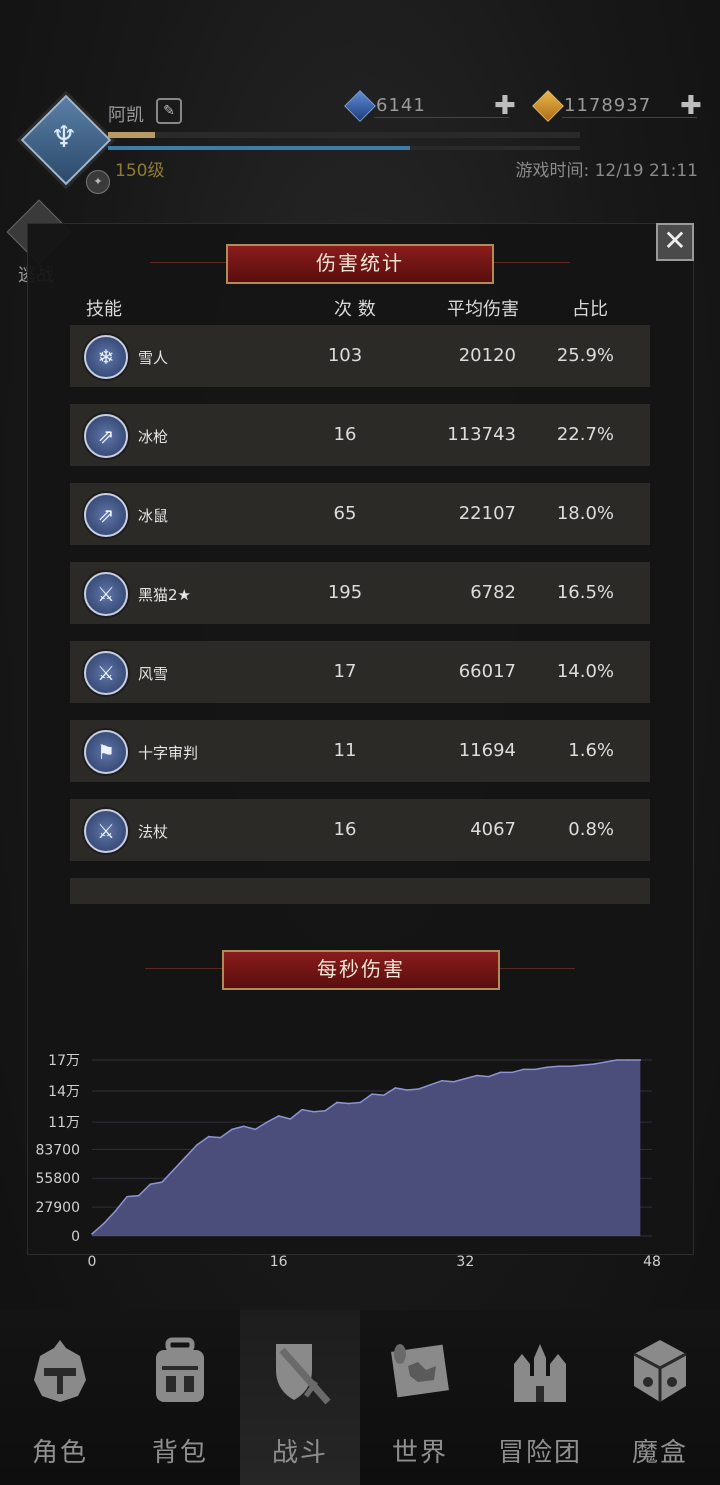 Image resolution: width=720 pixels, height=1485 pixels. Describe the element at coordinates (430, 106) in the screenshot. I see `currency-gems: 6141 ✚` at that location.